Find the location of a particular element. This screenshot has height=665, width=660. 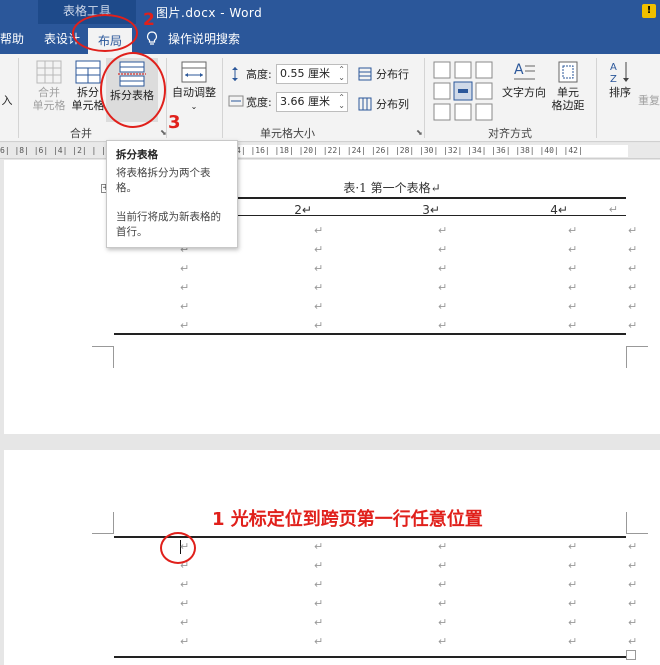

autofit-button: 自动调整 ⌄ is located at coordinates (194, 86).